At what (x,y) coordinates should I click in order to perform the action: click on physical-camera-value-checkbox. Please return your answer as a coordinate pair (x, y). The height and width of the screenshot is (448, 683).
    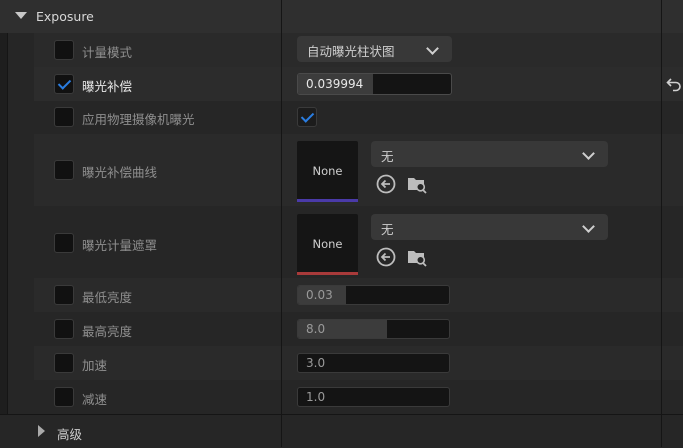
    Looking at the image, I should click on (307, 117).